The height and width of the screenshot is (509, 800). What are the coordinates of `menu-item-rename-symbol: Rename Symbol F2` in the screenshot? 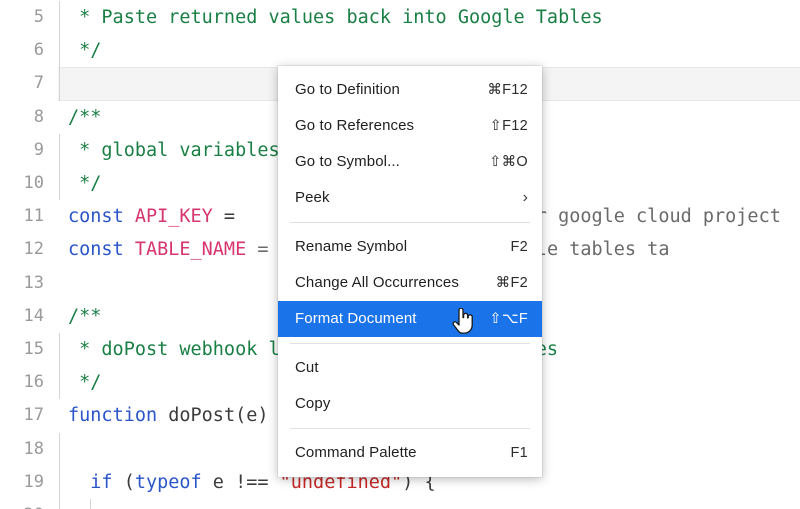 It's located at (410, 247).